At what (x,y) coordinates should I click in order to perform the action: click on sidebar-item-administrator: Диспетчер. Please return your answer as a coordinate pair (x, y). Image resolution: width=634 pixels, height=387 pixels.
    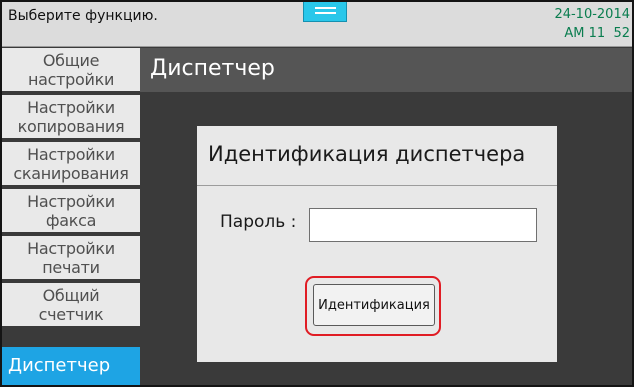
    Looking at the image, I should click on (71, 366).